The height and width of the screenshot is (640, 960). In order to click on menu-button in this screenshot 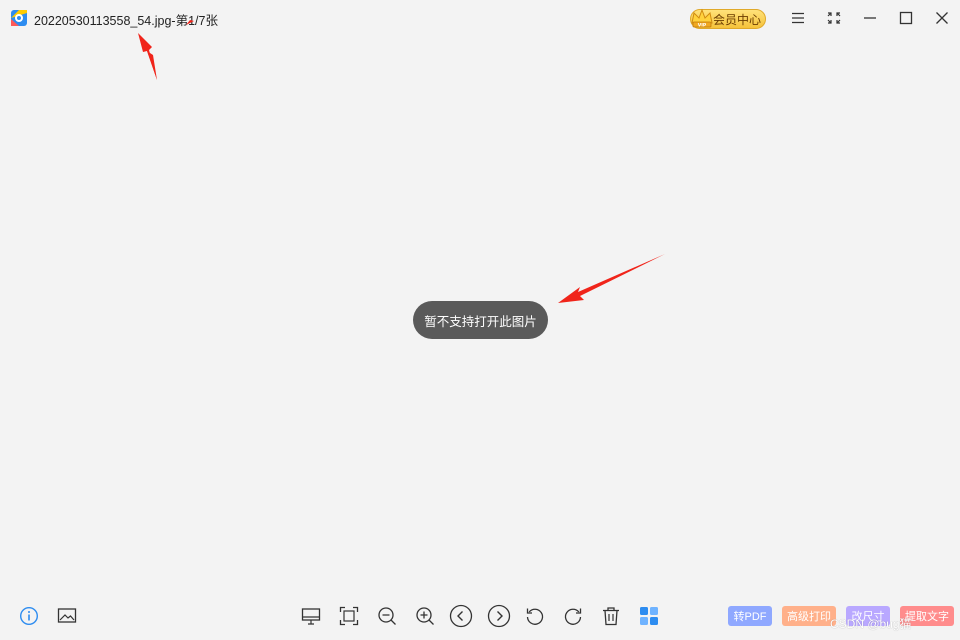, I will do `click(798, 18)`.